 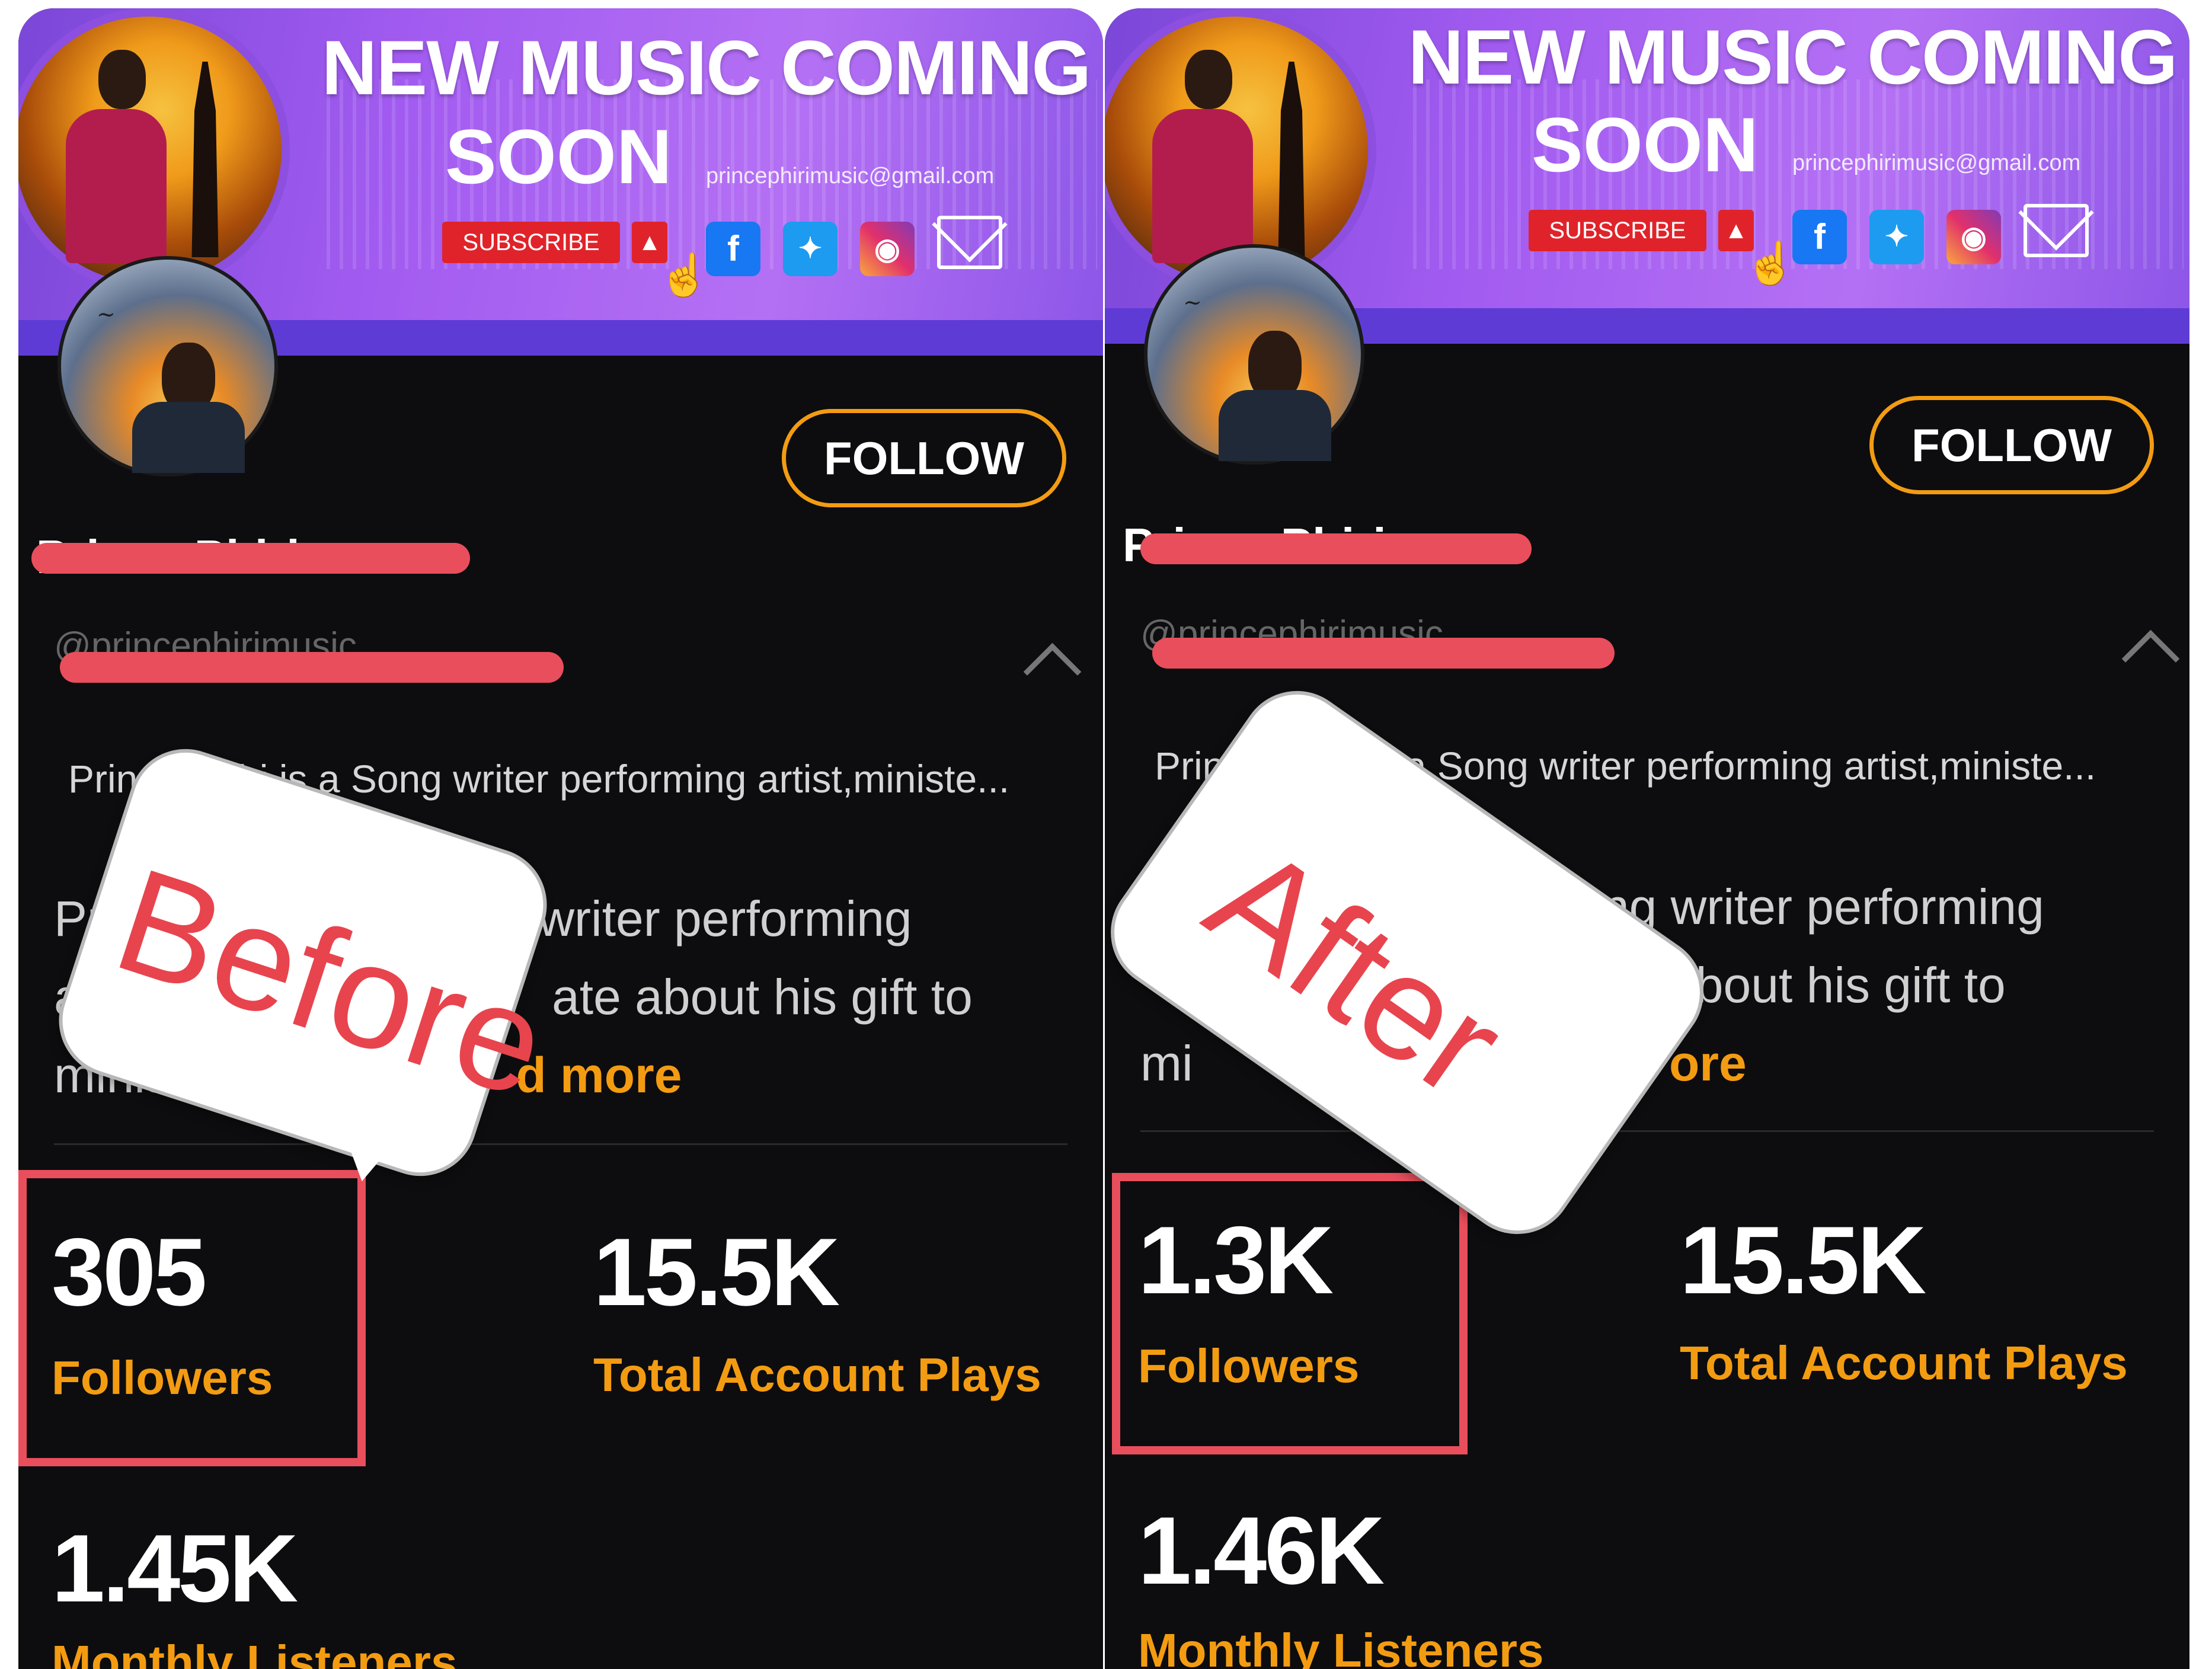 I want to click on listeners-count: 1.45K, so click(x=175, y=1568).